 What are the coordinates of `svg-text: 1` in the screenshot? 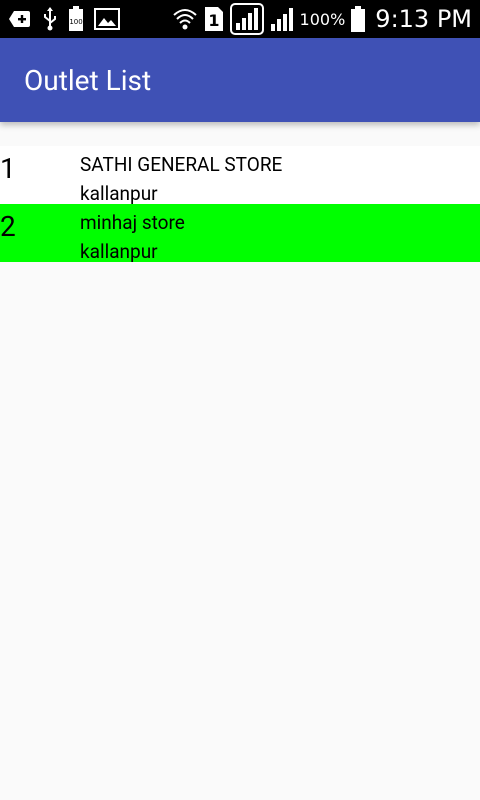 It's located at (213, 20).